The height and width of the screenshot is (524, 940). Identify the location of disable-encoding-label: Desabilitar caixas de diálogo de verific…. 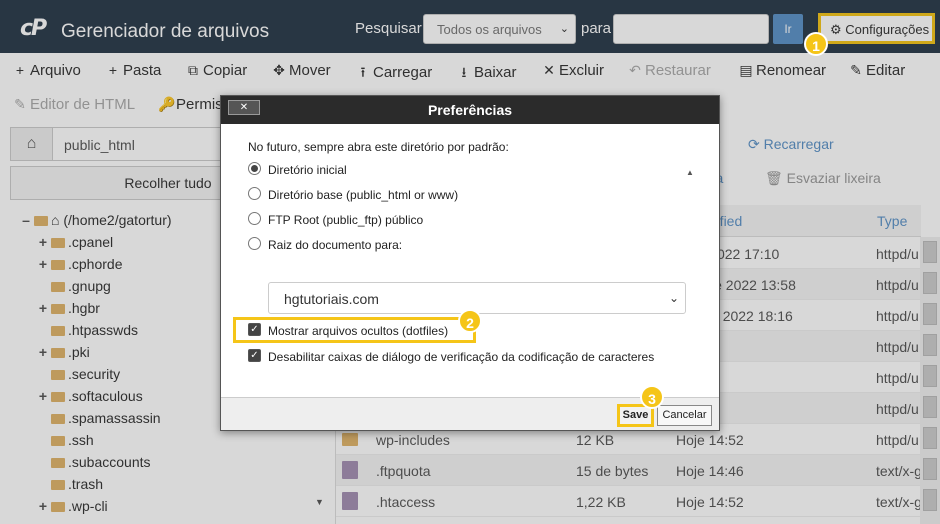
(461, 357).